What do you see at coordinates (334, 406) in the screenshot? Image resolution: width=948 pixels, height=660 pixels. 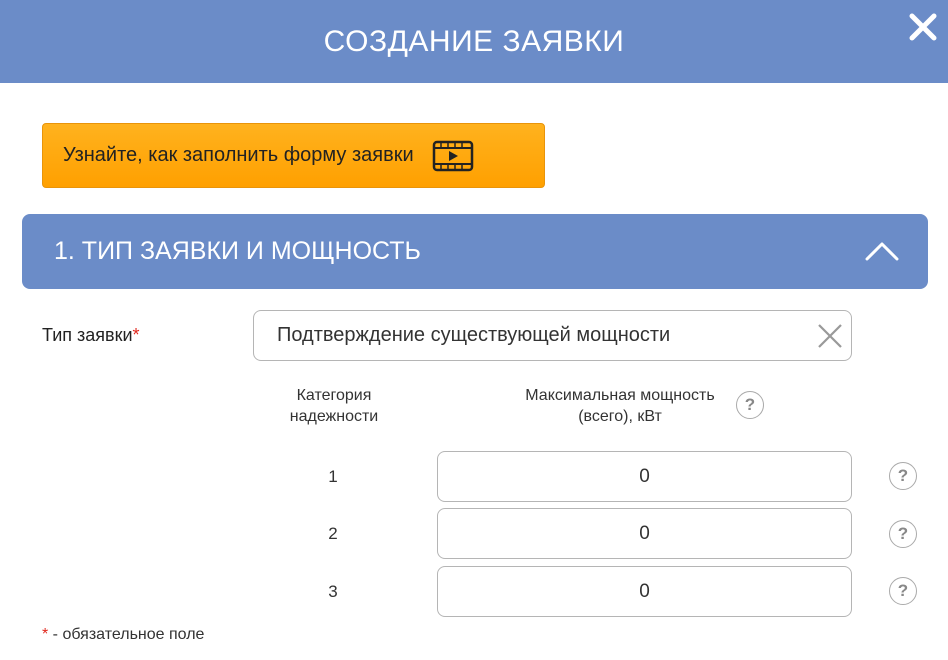 I see `category-column-header: Категория надежности` at bounding box center [334, 406].